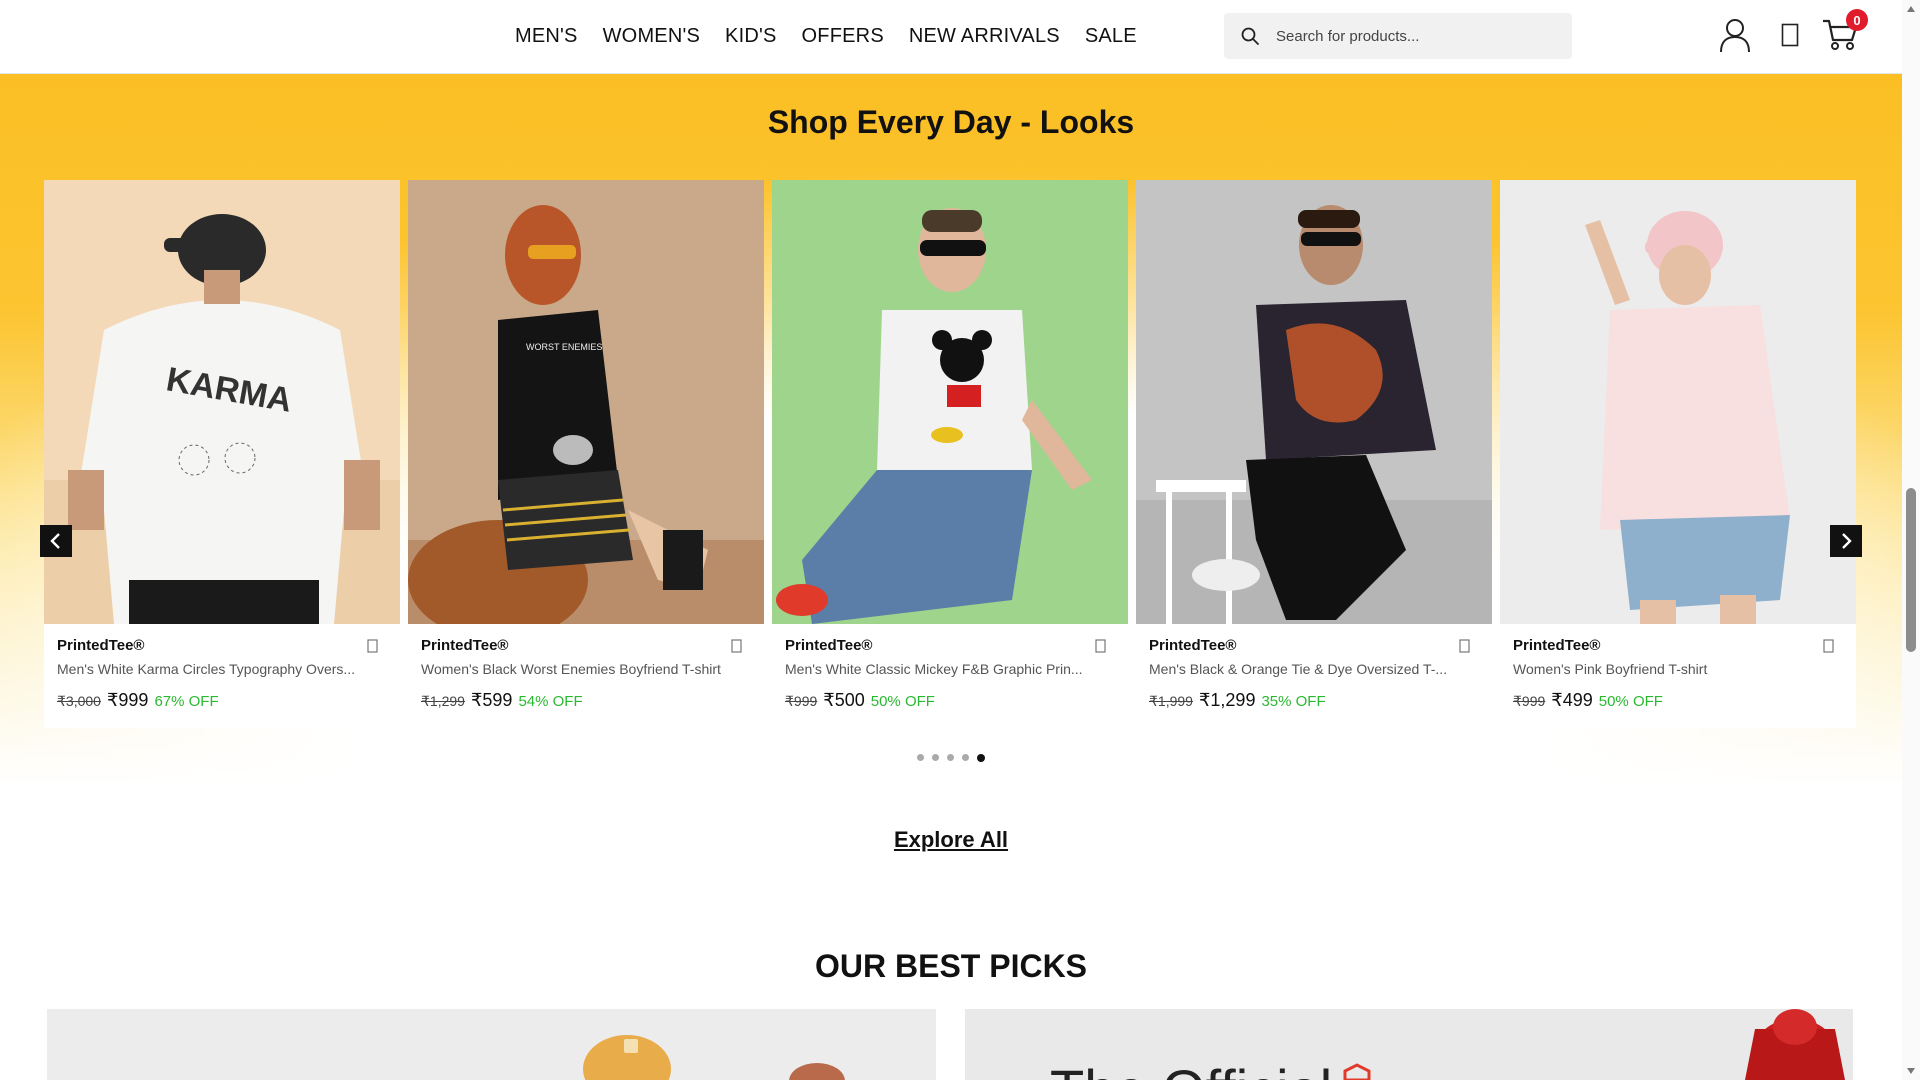  What do you see at coordinates (1844, 32) in the screenshot?
I see `cart-icon: 0` at bounding box center [1844, 32].